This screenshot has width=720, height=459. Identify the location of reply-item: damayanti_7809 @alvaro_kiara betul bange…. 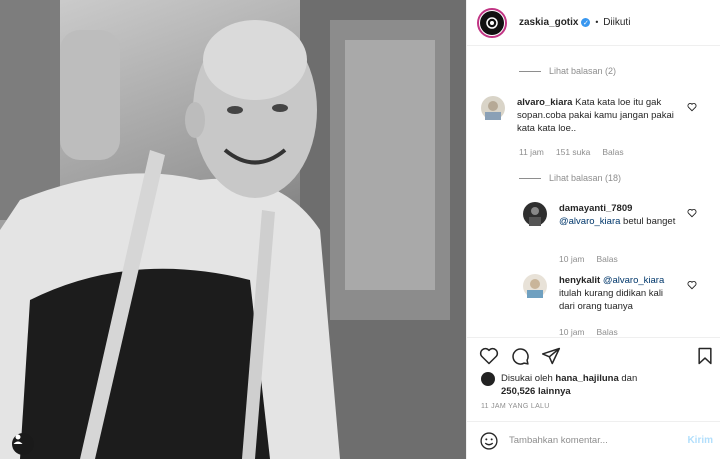
(618, 227).